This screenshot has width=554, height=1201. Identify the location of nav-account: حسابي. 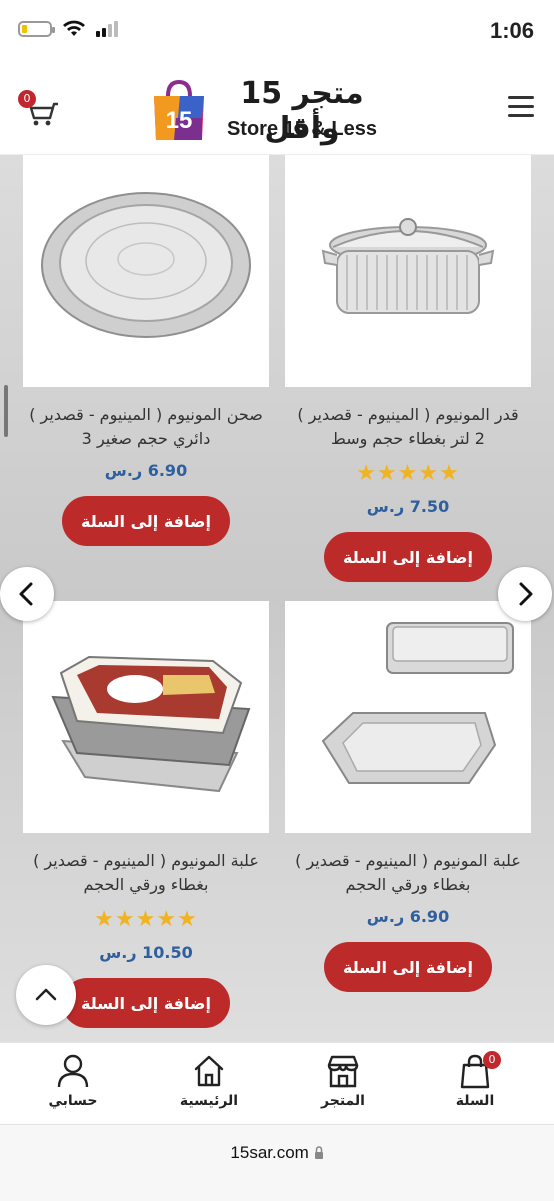
(73, 1081).